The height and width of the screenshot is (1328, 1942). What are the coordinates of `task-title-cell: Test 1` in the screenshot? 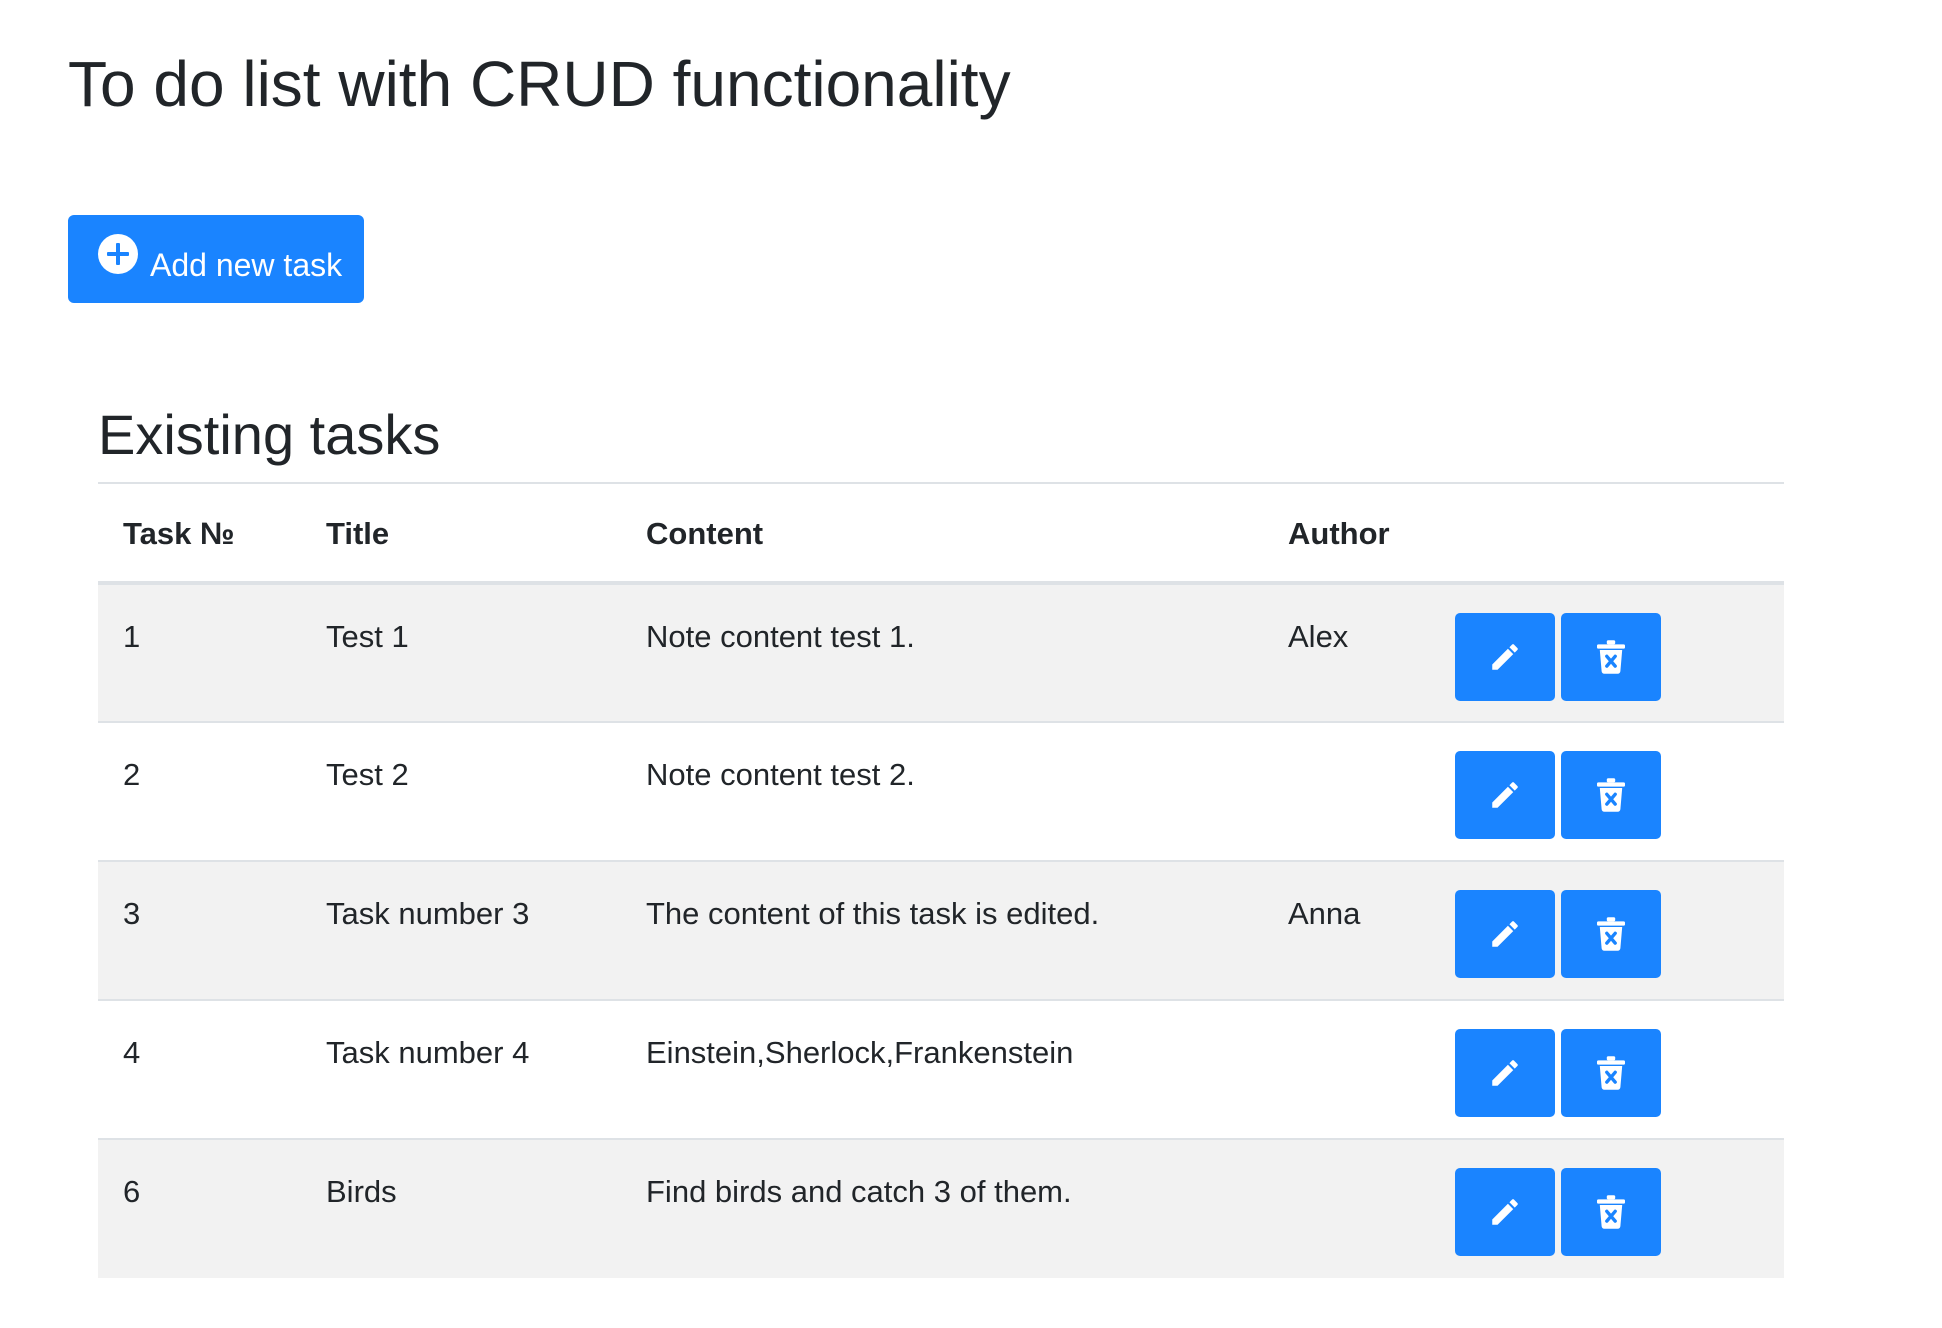 It's located at (367, 636).